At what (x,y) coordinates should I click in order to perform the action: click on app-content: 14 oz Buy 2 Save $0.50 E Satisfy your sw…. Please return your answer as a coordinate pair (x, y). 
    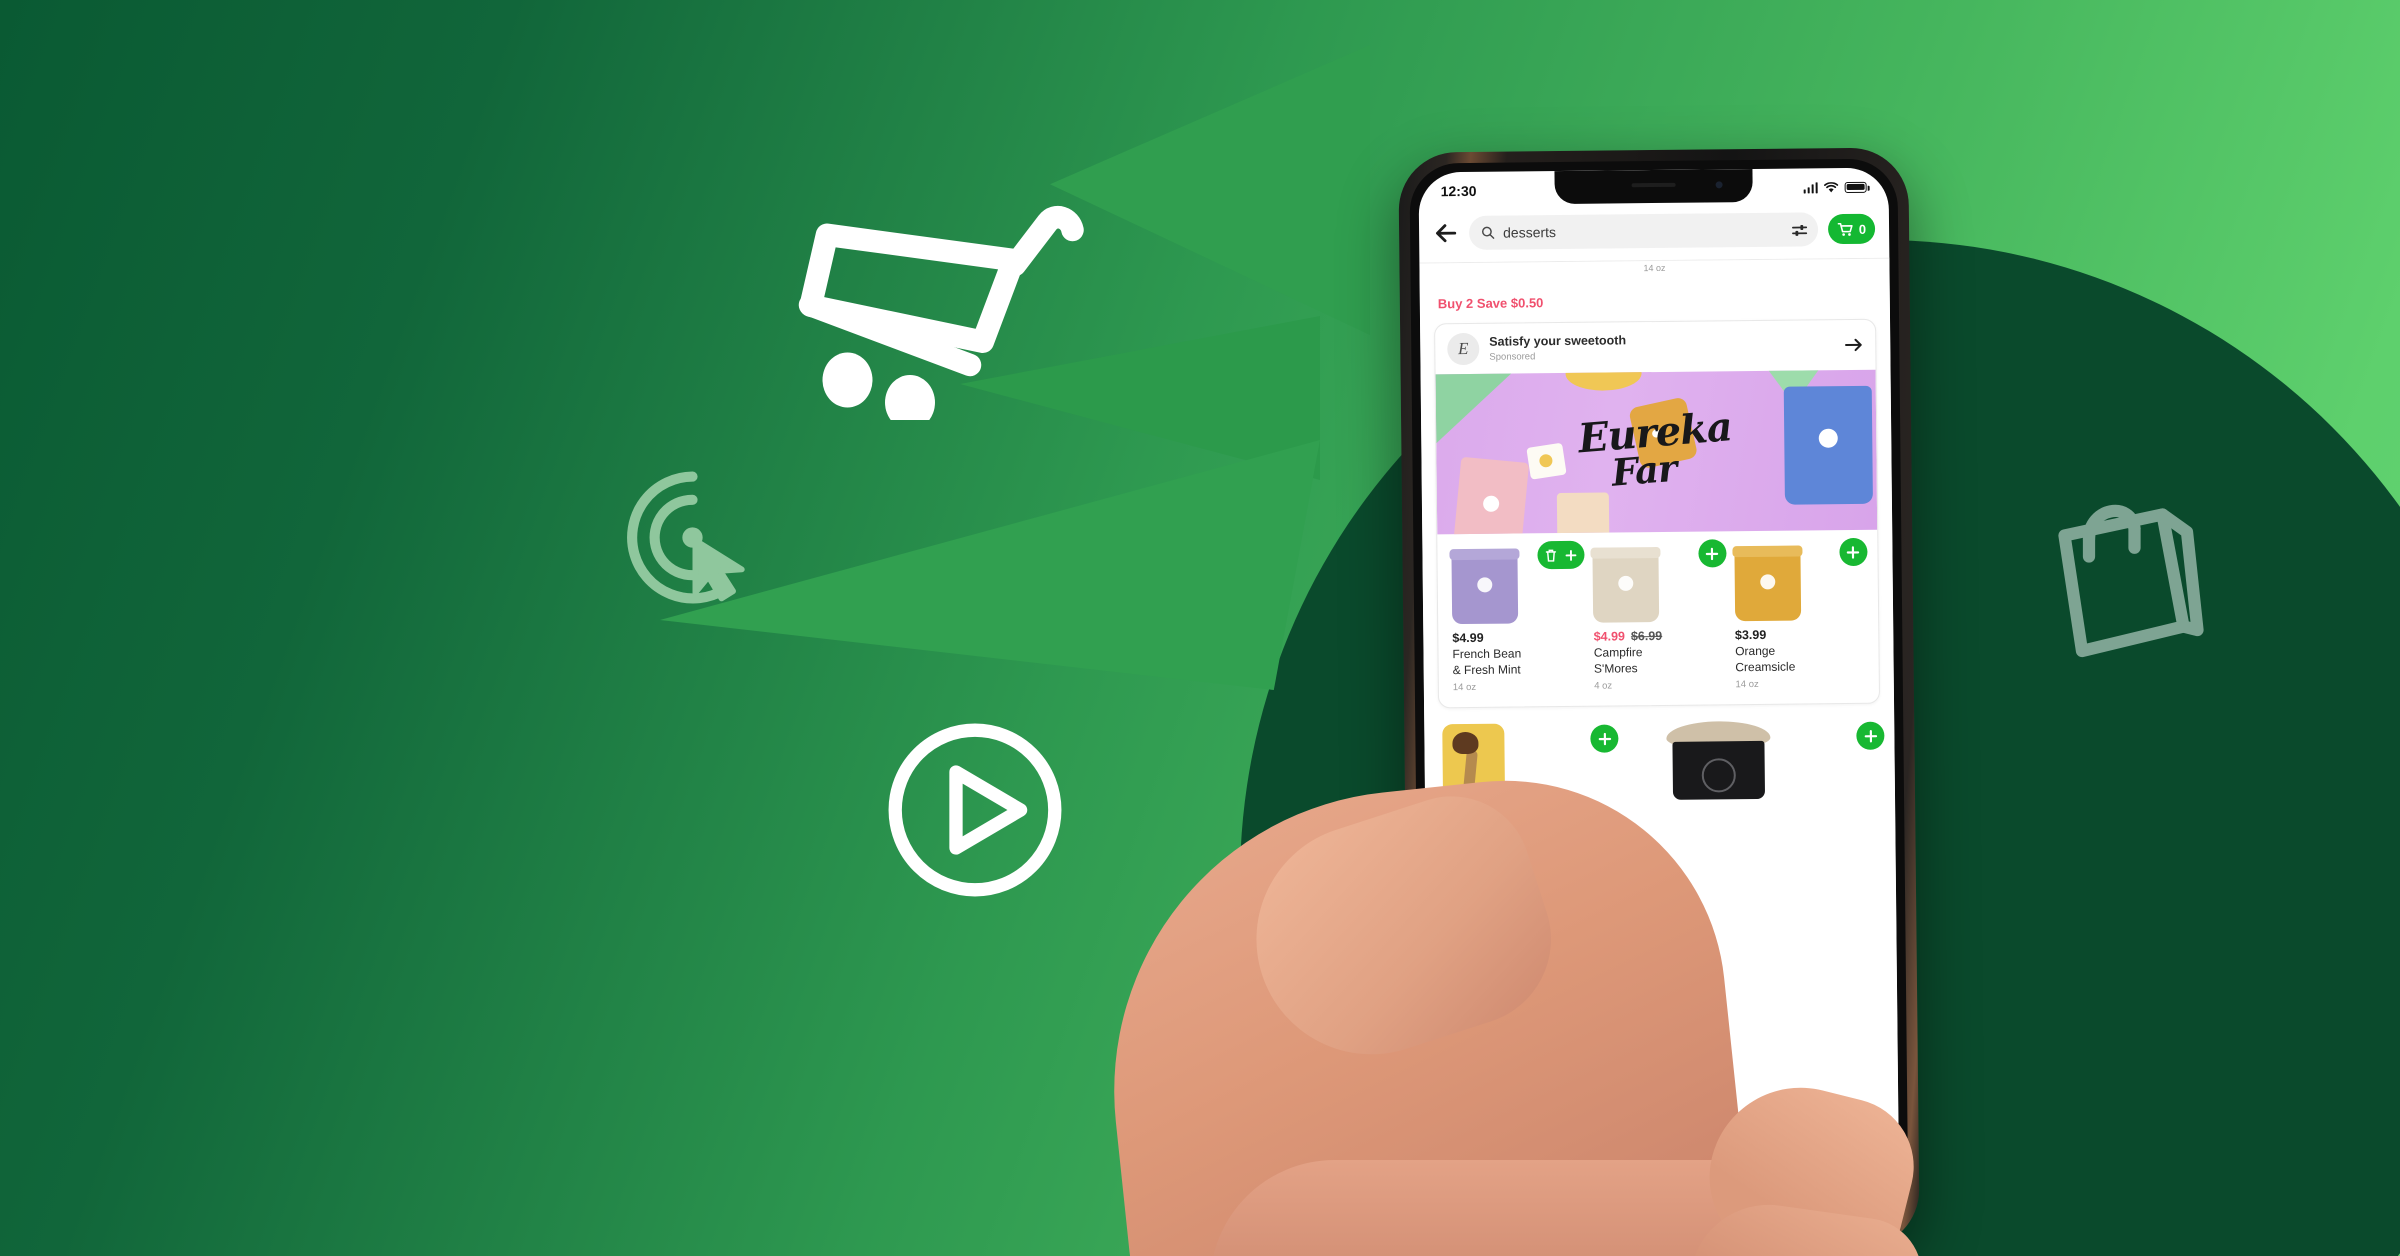
    Looking at the image, I should click on (1659, 713).